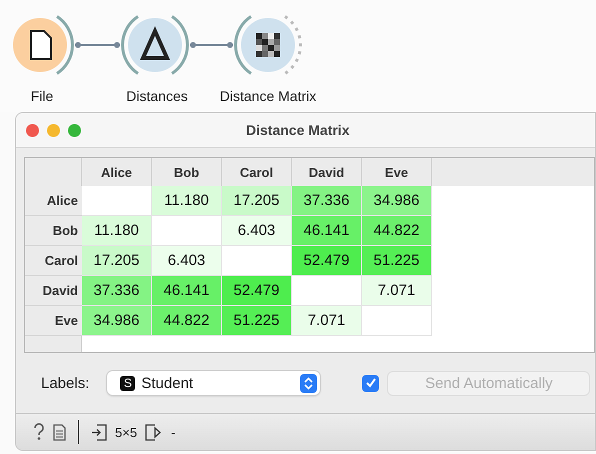 This screenshot has height=454, width=596. I want to click on checkmark-icon, so click(370, 383).